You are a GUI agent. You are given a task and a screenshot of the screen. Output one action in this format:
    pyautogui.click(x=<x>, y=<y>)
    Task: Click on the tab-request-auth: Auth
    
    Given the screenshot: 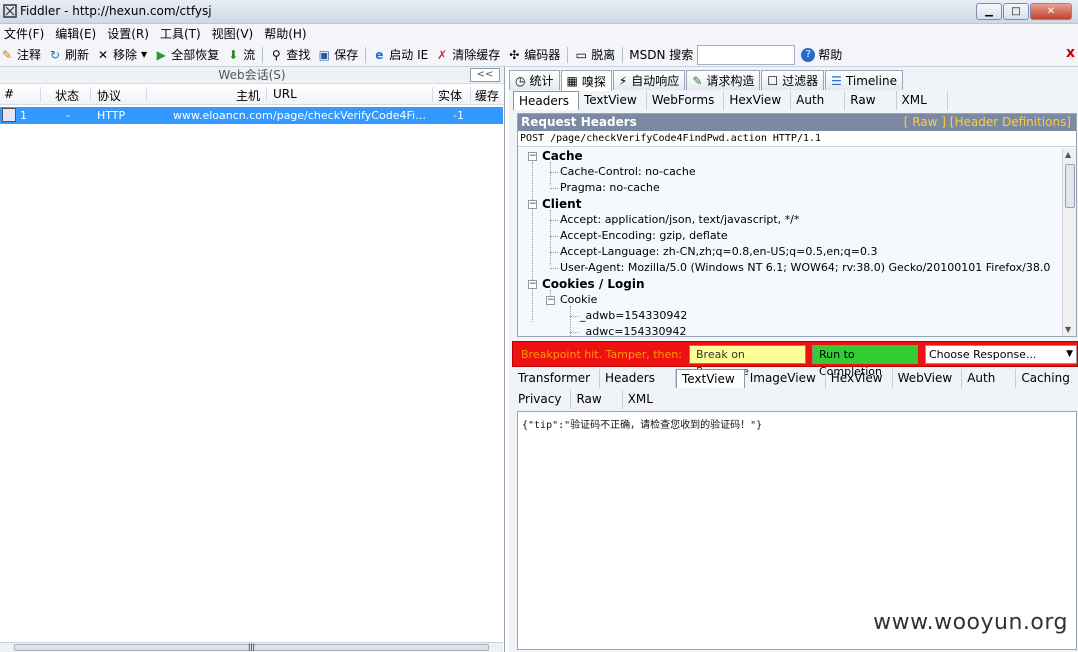 What is the action you would take?
    pyautogui.click(x=818, y=100)
    